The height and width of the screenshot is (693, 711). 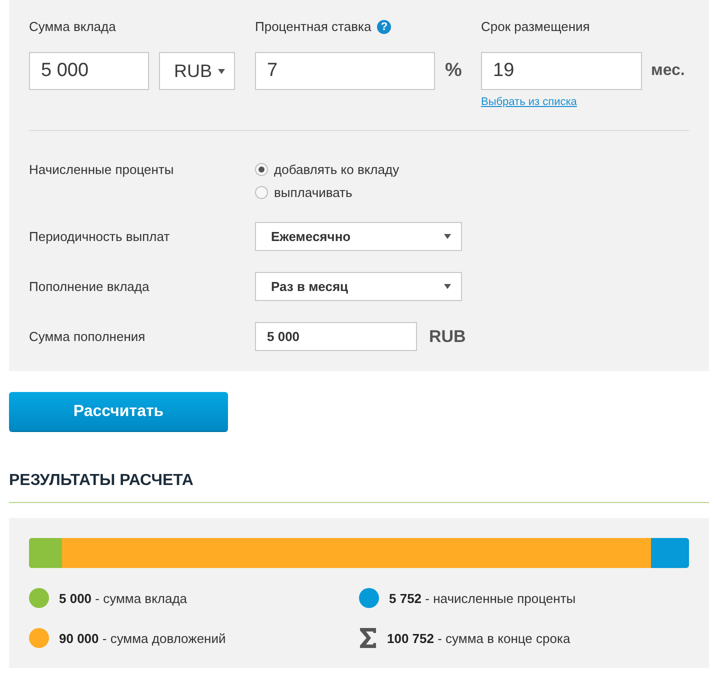 What do you see at coordinates (142, 638) in the screenshot?
I see `legend-text: 90 000 - сумма довложений` at bounding box center [142, 638].